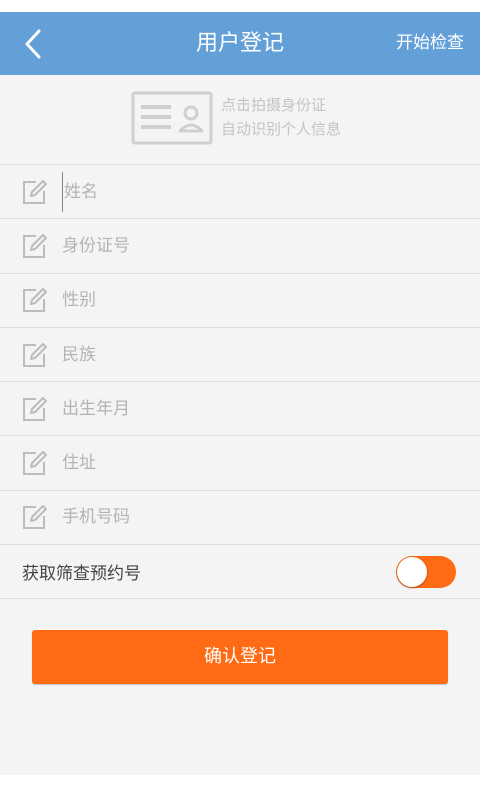 This screenshot has width=480, height=800. I want to click on id-card-icon, so click(172, 118).